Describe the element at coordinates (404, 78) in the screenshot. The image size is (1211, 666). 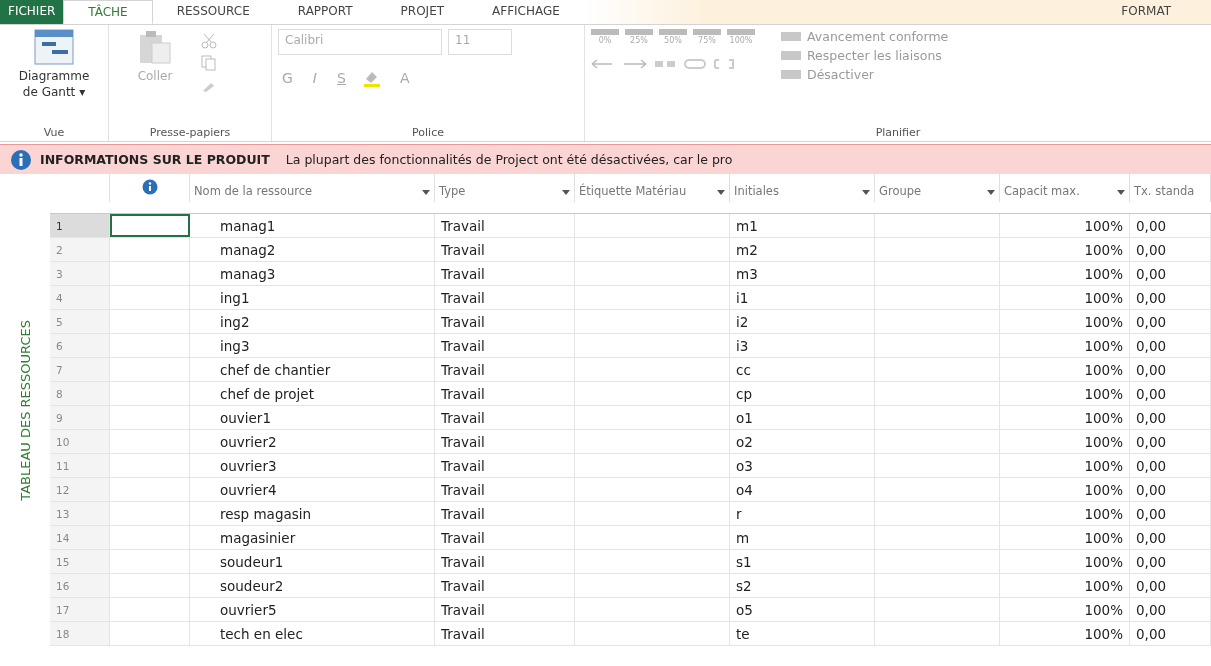
I see `font-color-button: A` at that location.